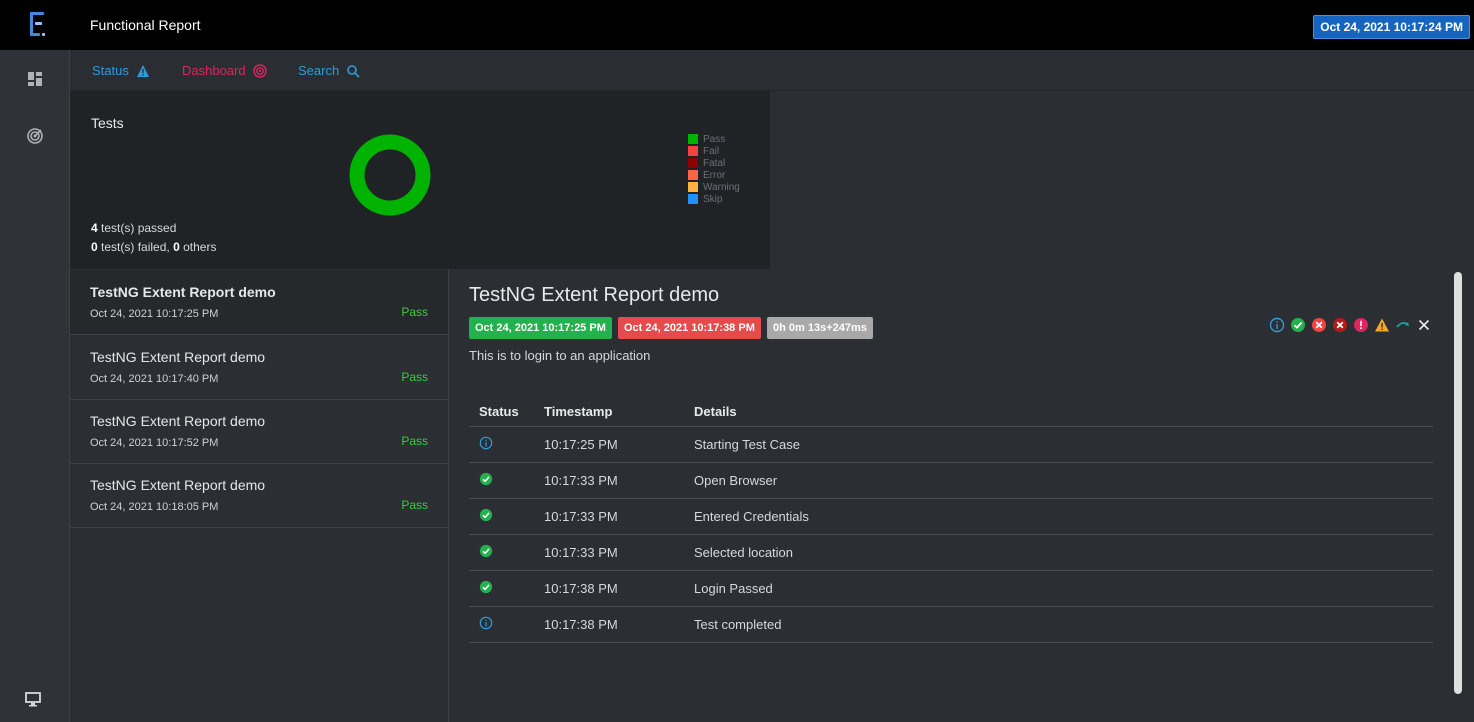 Image resolution: width=1474 pixels, height=722 pixels. What do you see at coordinates (1361, 325) in the screenshot?
I see `error-filter-icon` at bounding box center [1361, 325].